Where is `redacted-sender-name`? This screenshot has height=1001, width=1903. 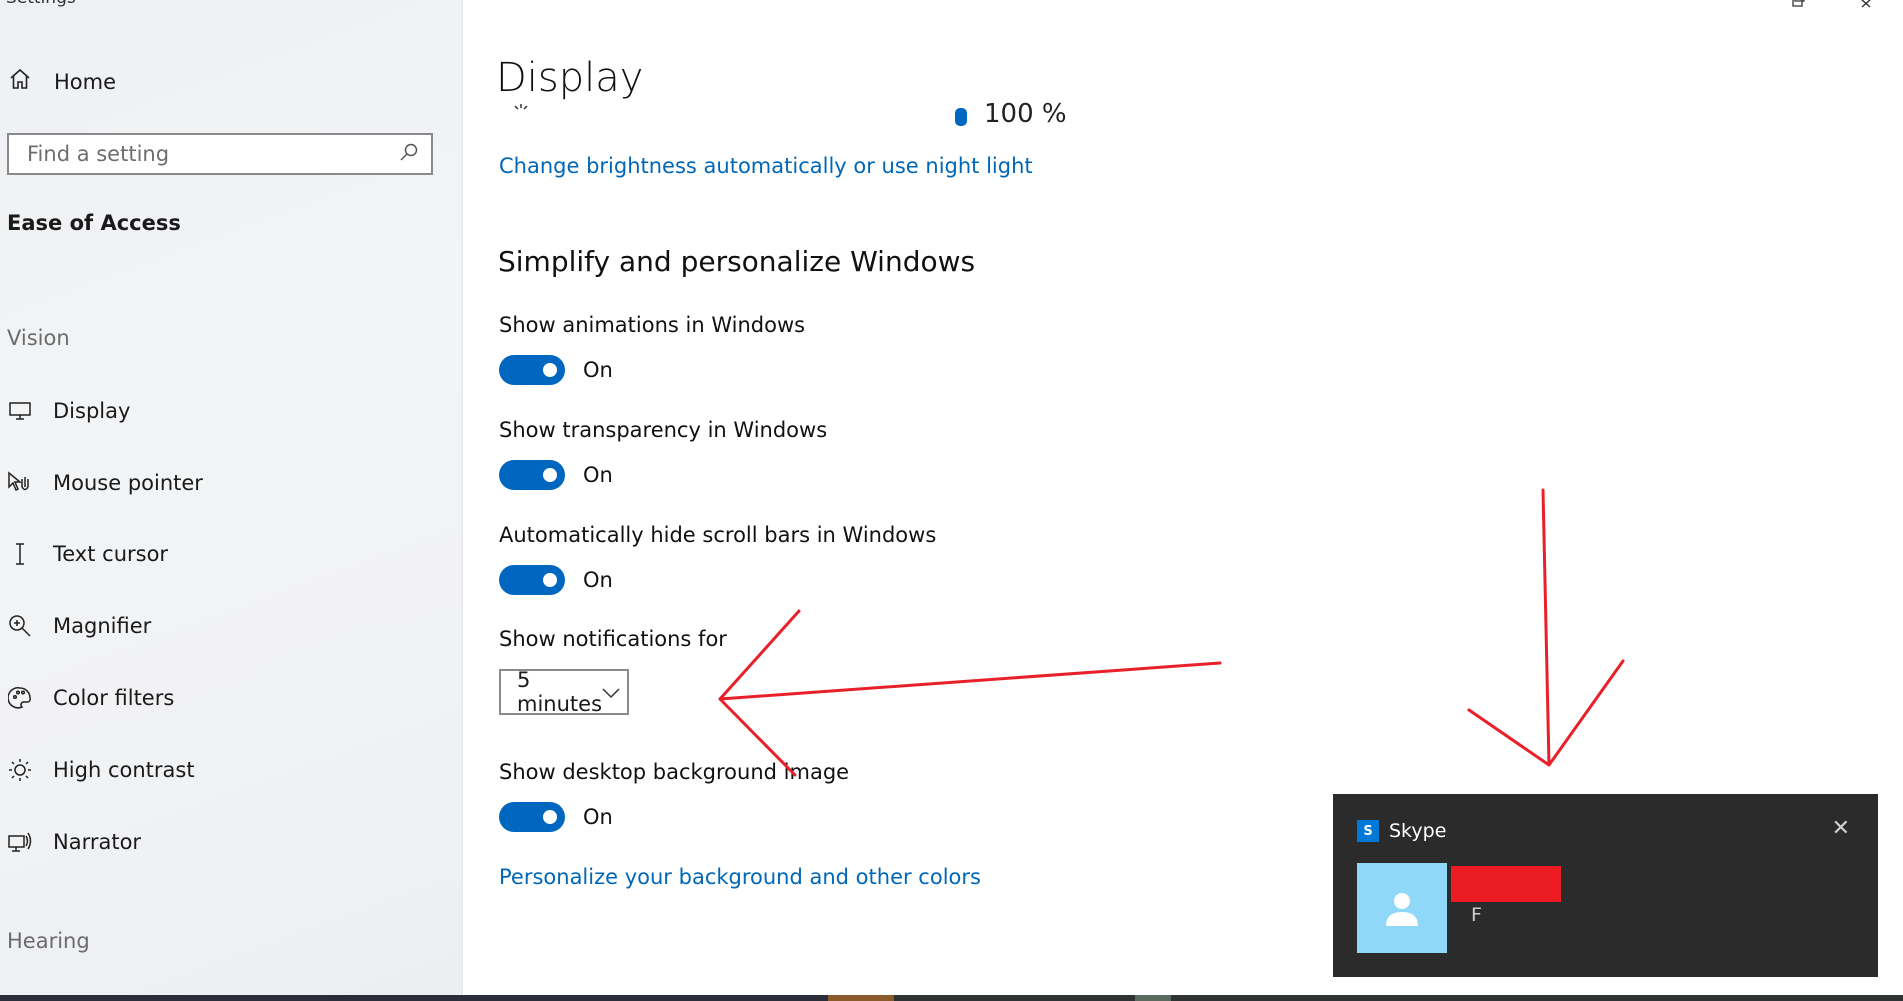 redacted-sender-name is located at coordinates (1506, 884).